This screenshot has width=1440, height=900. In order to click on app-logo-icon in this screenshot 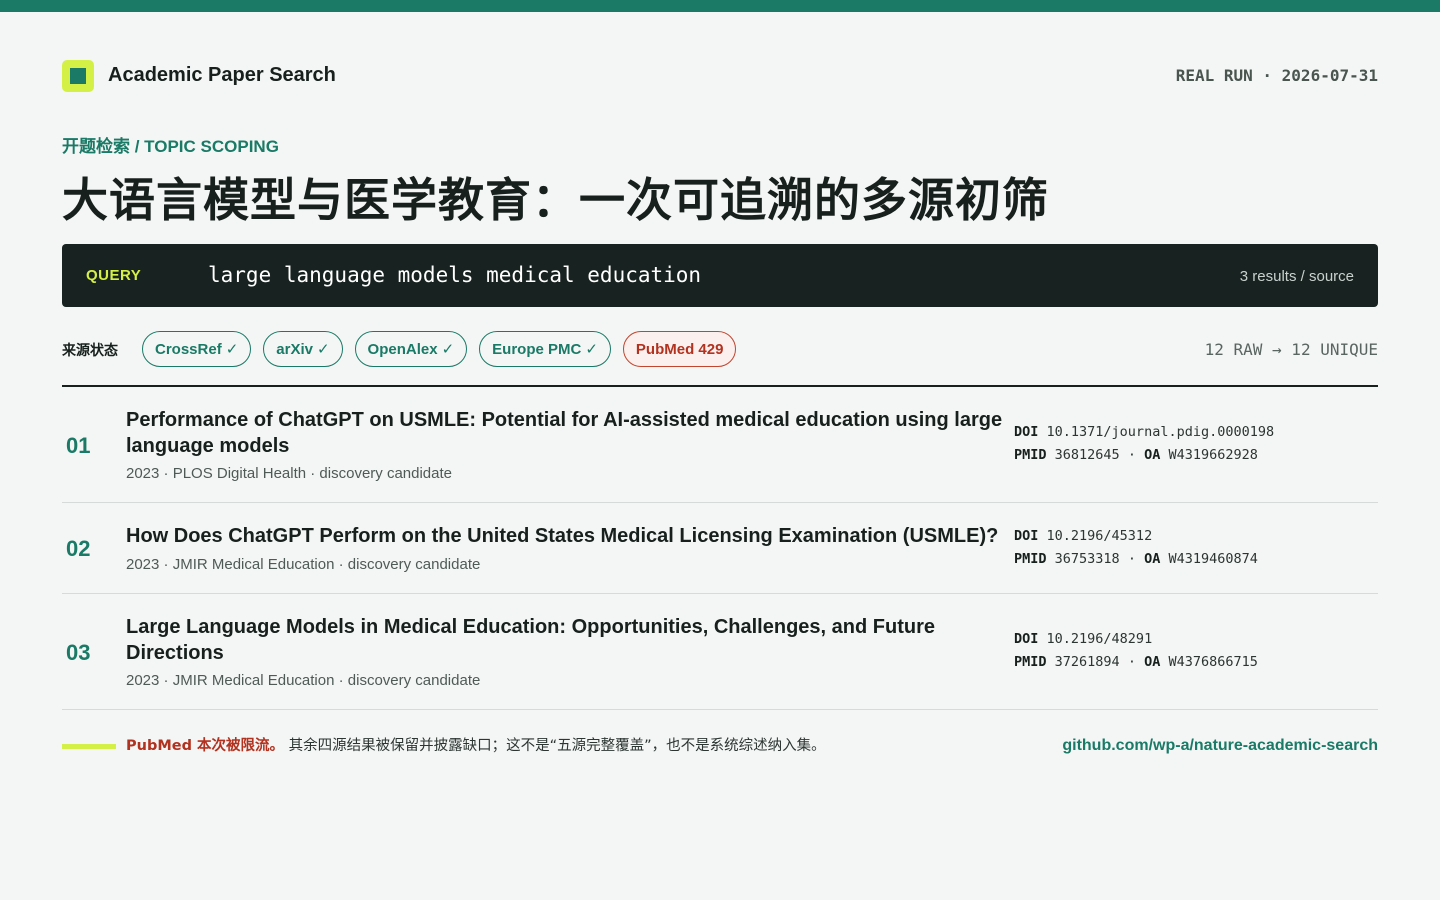, I will do `click(78, 76)`.